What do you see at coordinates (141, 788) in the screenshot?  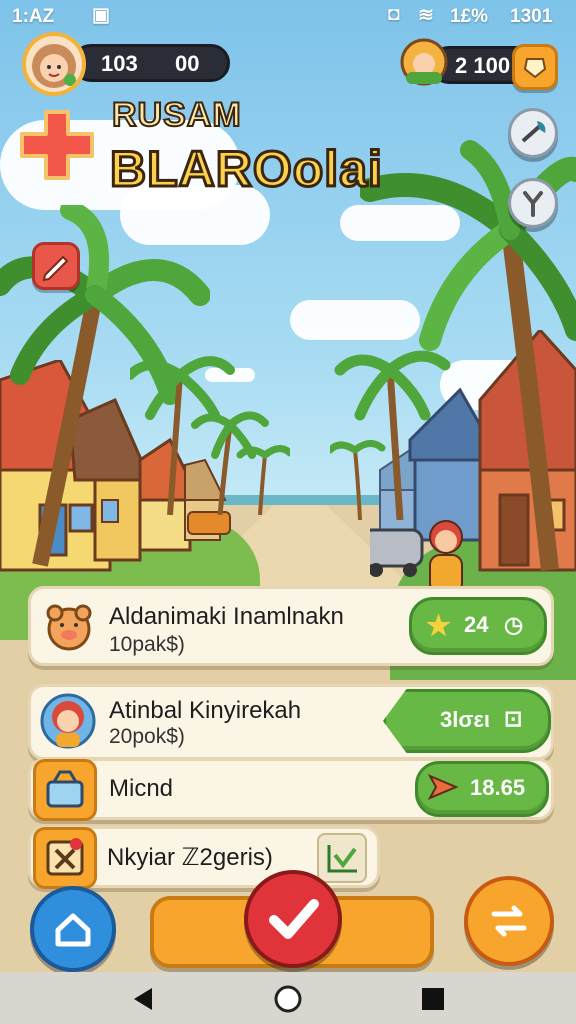 I see `card-title: Micnd` at bounding box center [141, 788].